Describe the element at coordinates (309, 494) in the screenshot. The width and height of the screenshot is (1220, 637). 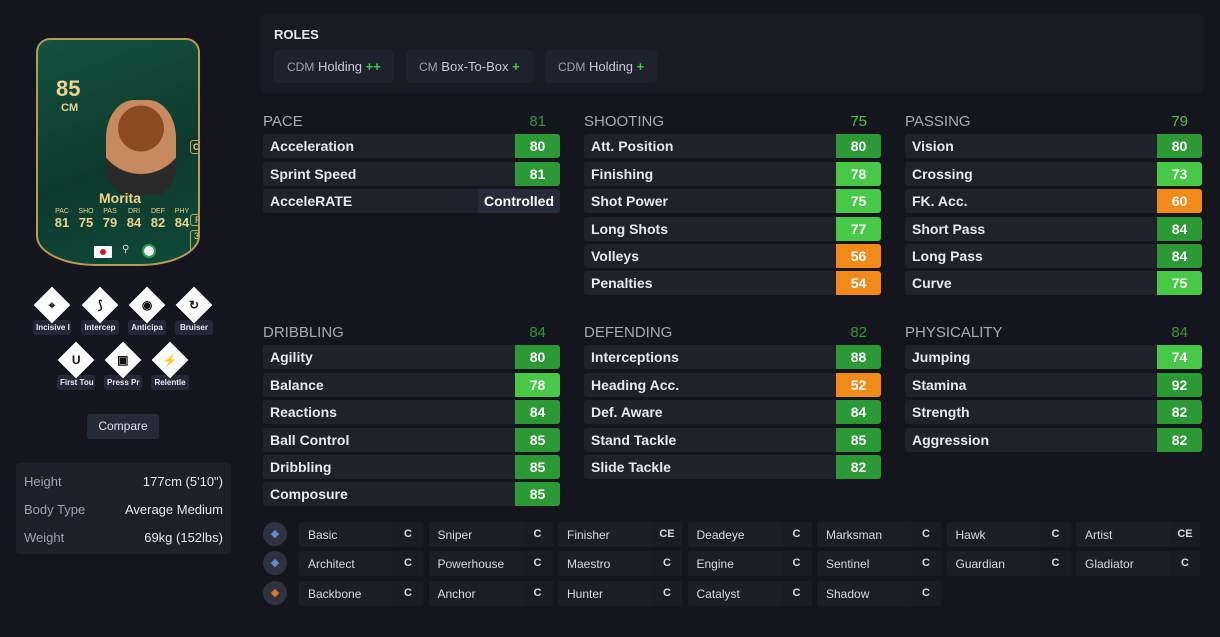
I see `stat-name: Composure` at that location.